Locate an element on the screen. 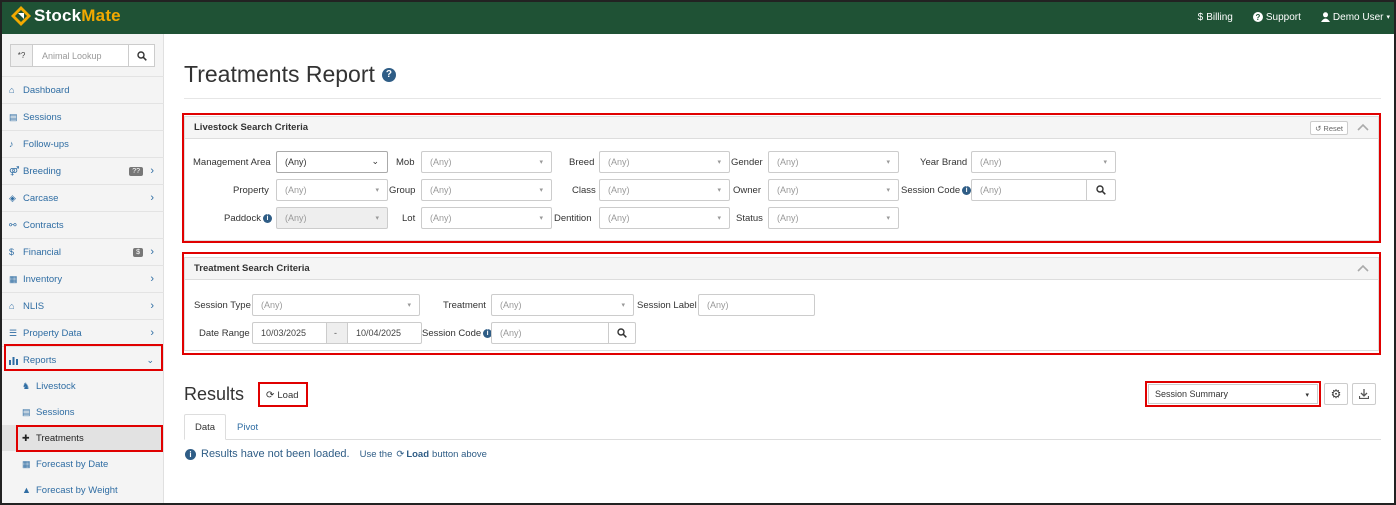 The height and width of the screenshot is (505, 1396). handshake-icon: ⚯ is located at coordinates (13, 224).